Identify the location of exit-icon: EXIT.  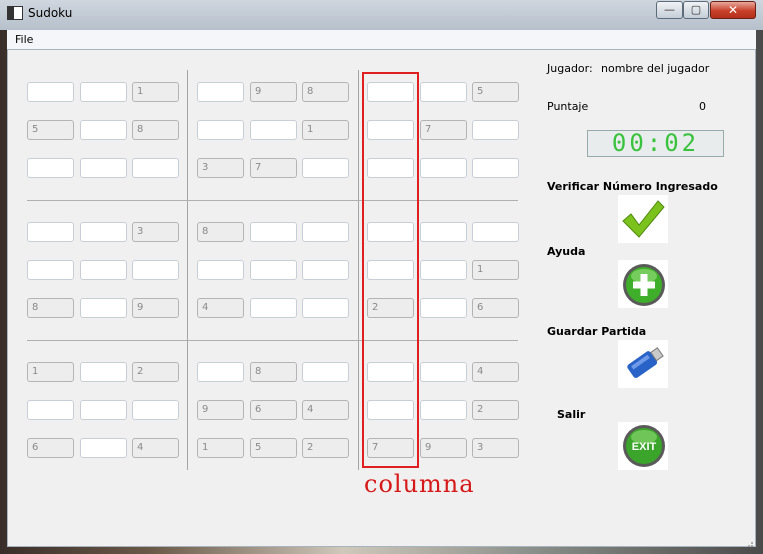
(643, 446).